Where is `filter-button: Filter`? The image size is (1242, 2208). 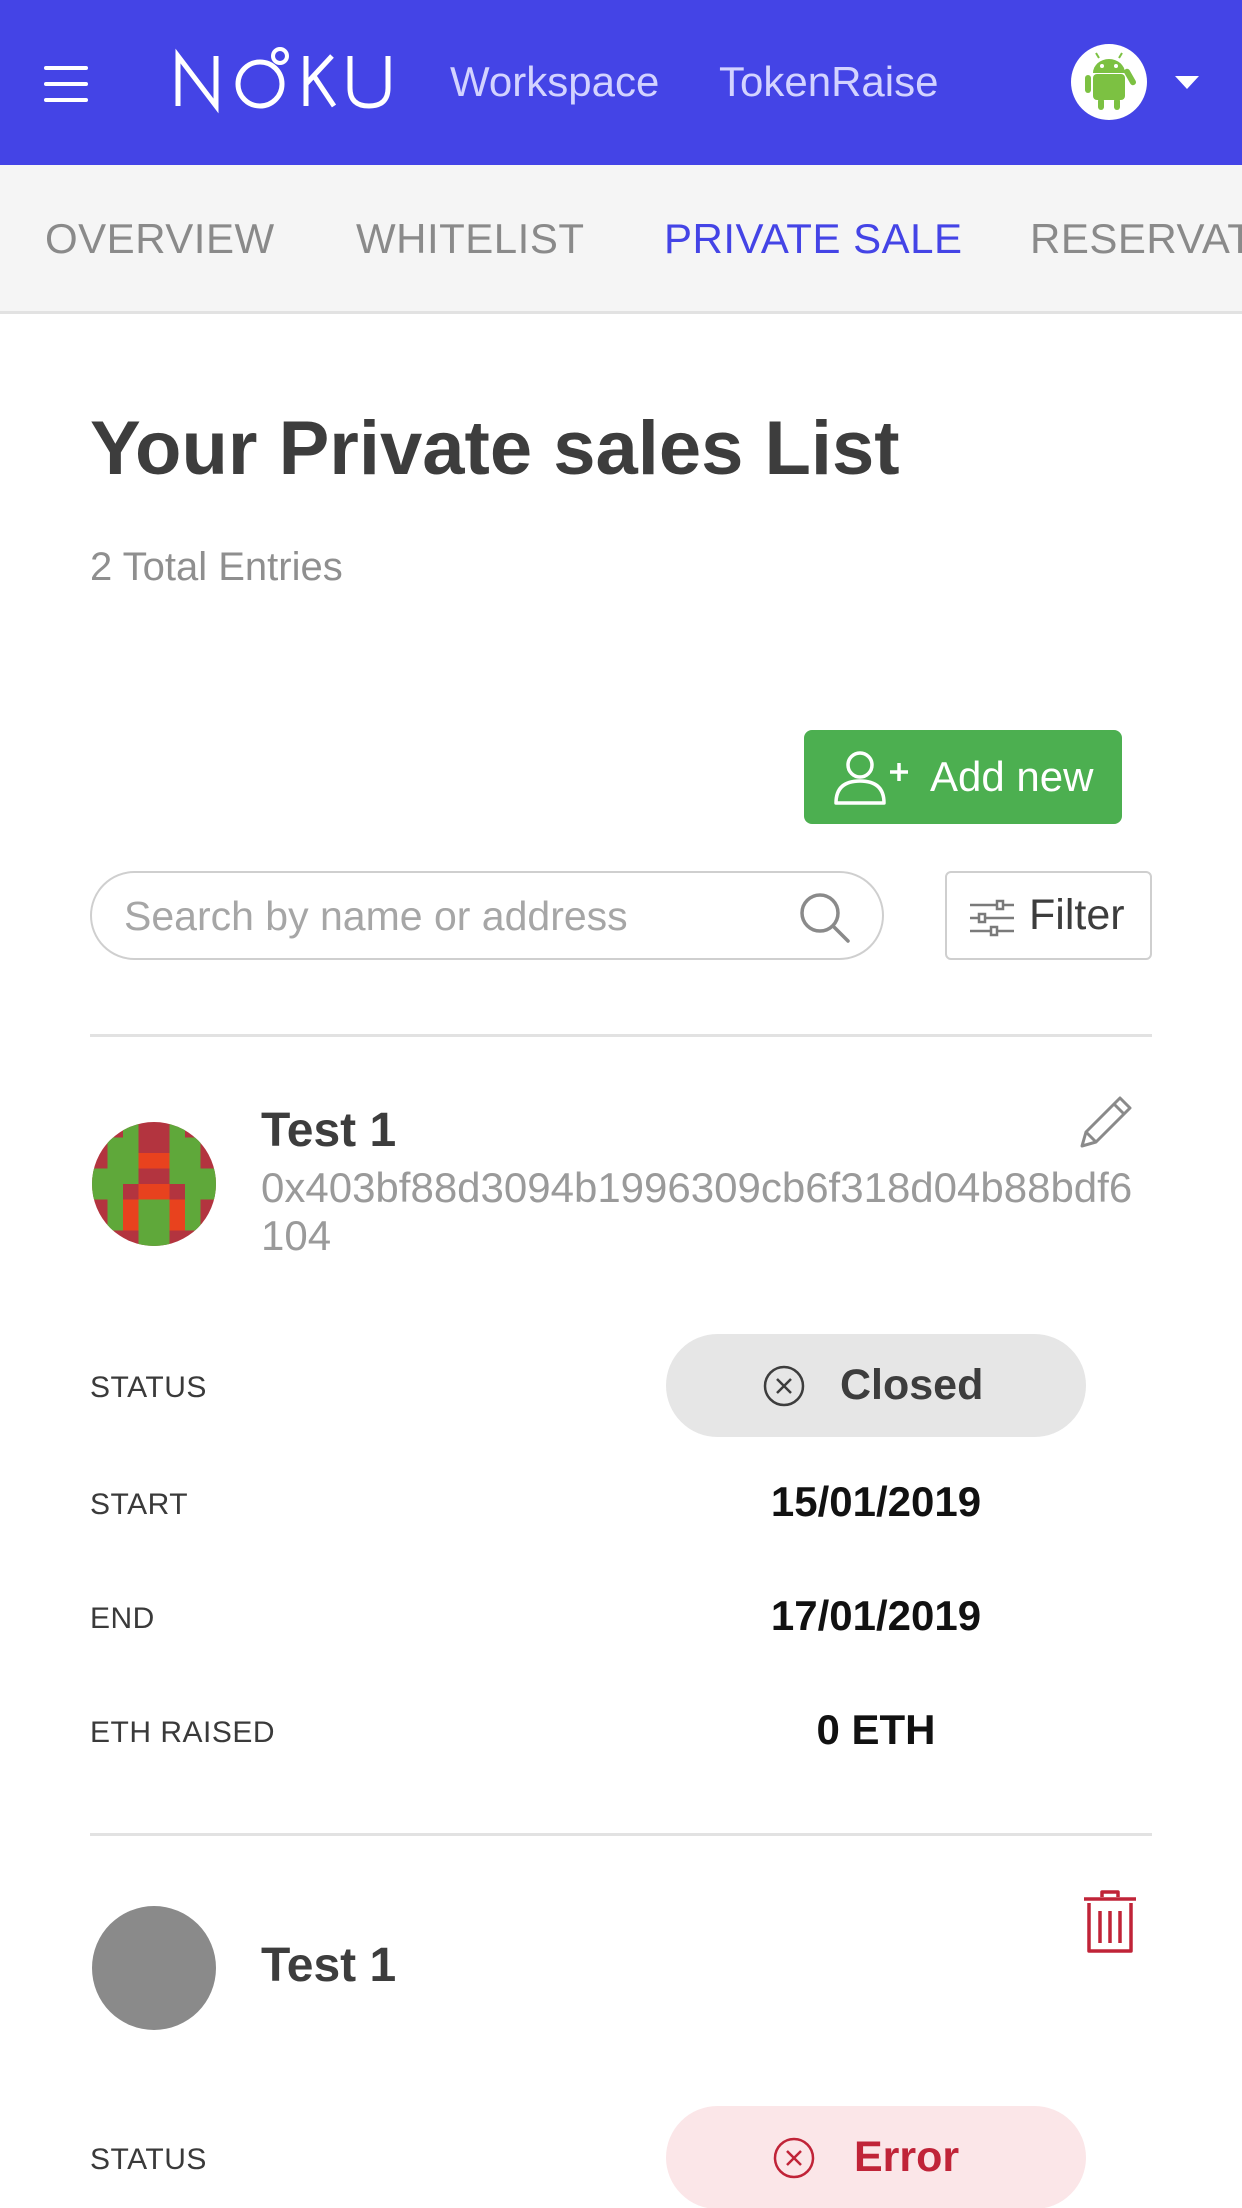
filter-button: Filter is located at coordinates (1048, 915).